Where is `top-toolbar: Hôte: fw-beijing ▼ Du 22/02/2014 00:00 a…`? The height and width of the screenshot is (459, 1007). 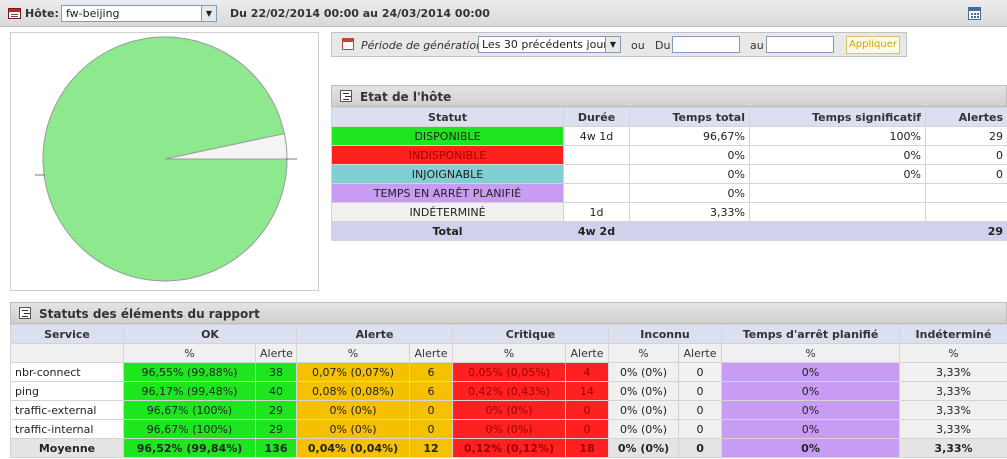
top-toolbar: Hôte: fw-beijing ▼ Du 22/02/2014 00:00 a… is located at coordinates (503, 13).